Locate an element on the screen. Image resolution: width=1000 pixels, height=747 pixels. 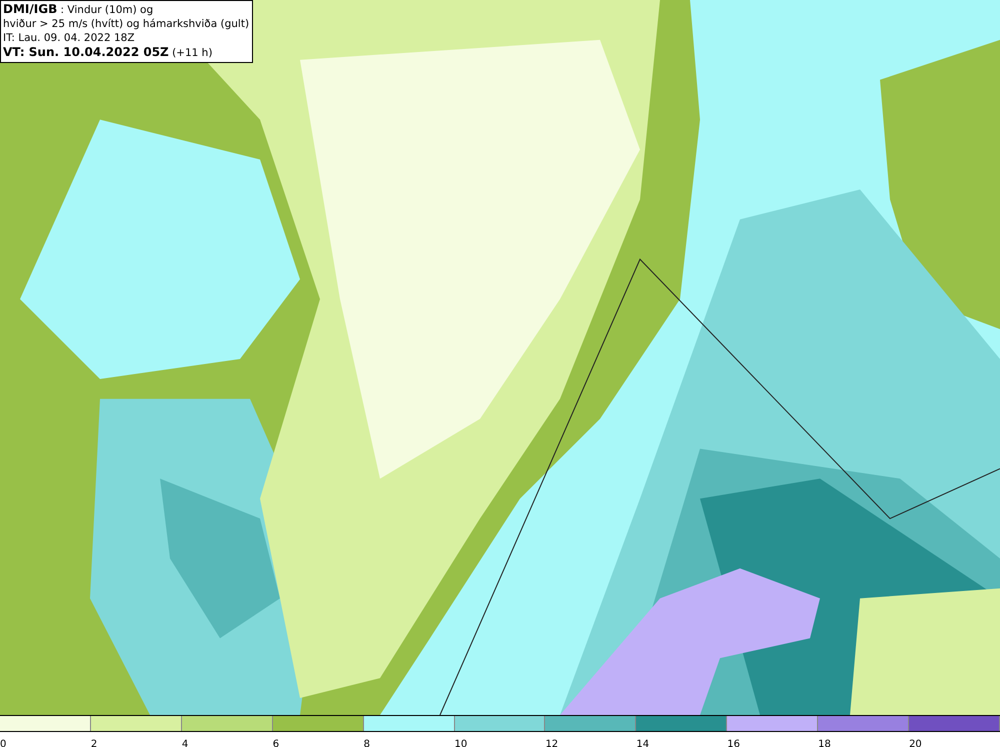
legend-label: 6 is located at coordinates (276, 743).